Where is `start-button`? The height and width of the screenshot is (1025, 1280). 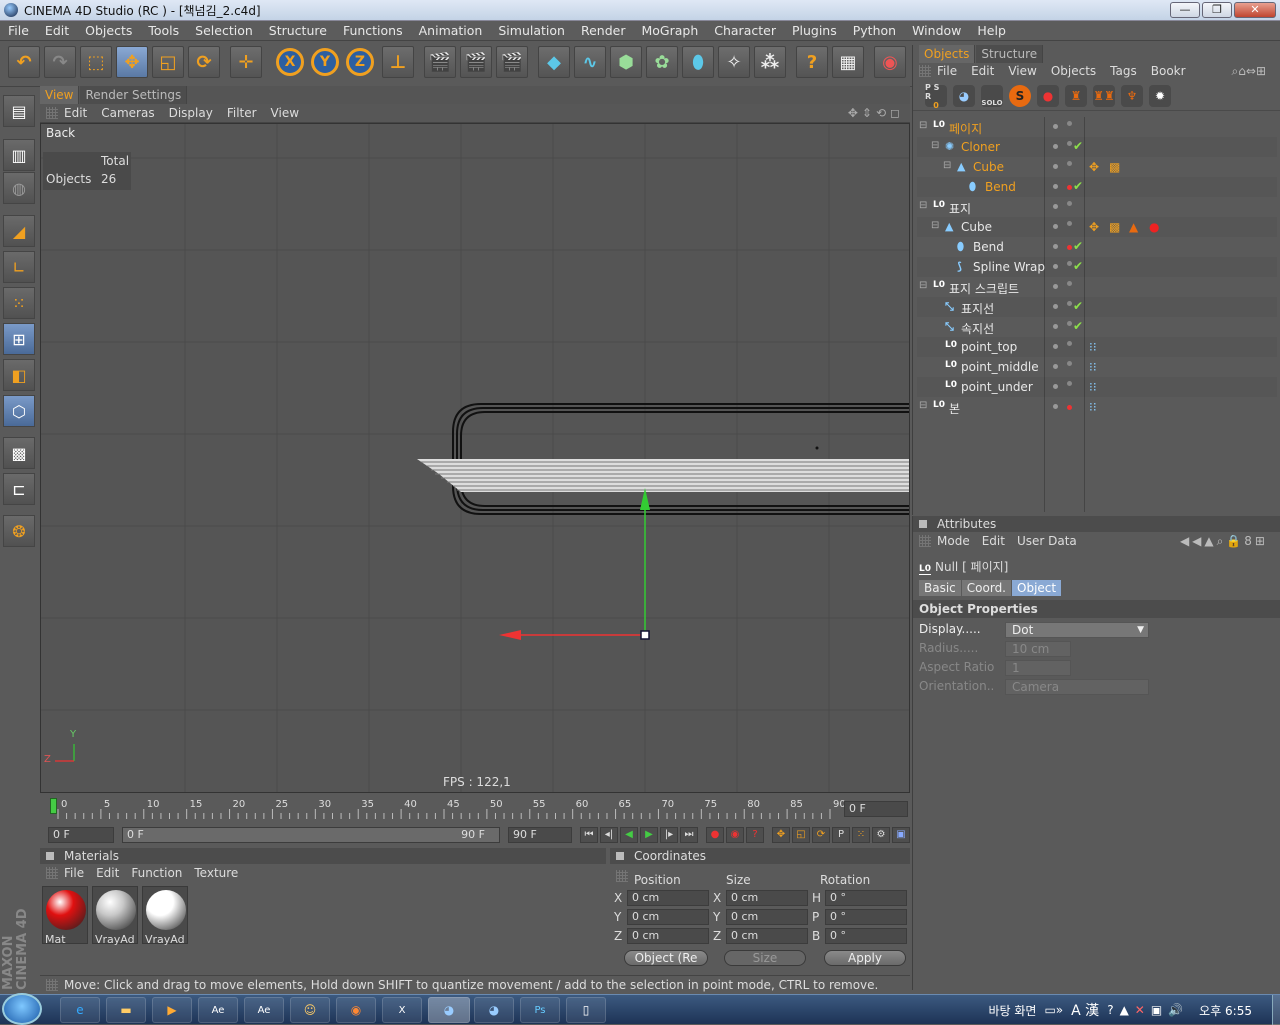
start-button is located at coordinates (22, 1009).